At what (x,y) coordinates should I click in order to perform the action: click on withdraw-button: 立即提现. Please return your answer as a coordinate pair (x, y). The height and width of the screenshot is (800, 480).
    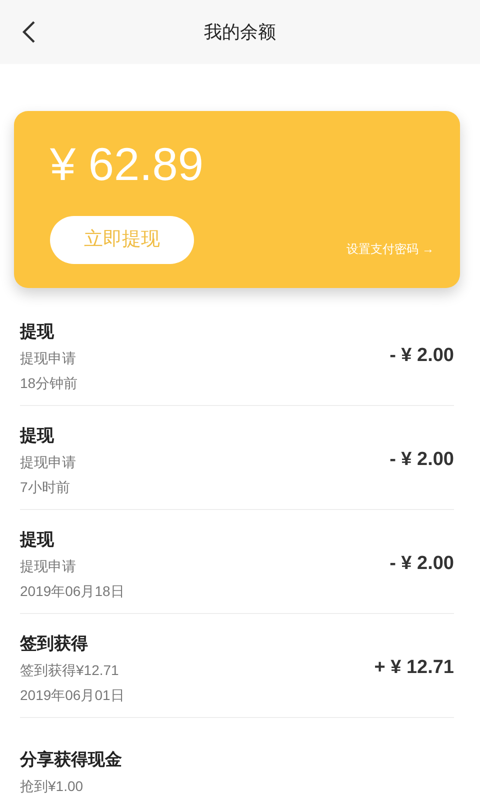
    Looking at the image, I should click on (122, 240).